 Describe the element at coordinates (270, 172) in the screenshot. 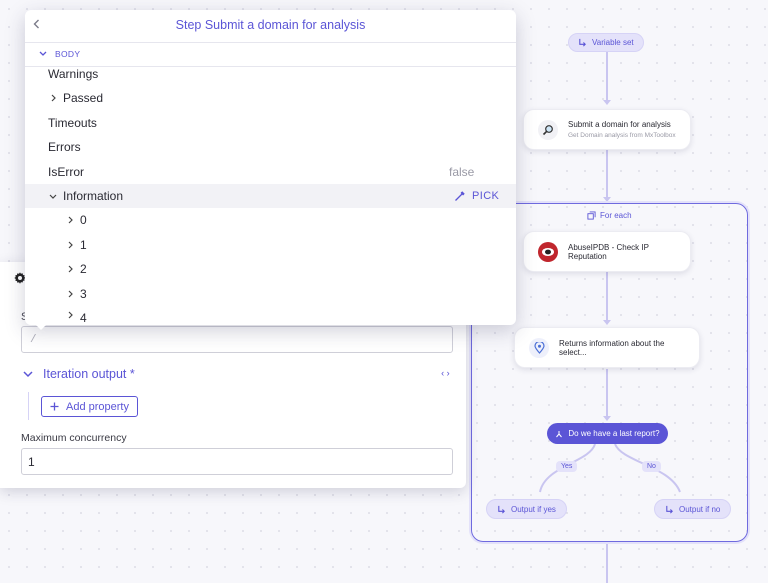

I see `tree-row-iserror: IsError false` at that location.